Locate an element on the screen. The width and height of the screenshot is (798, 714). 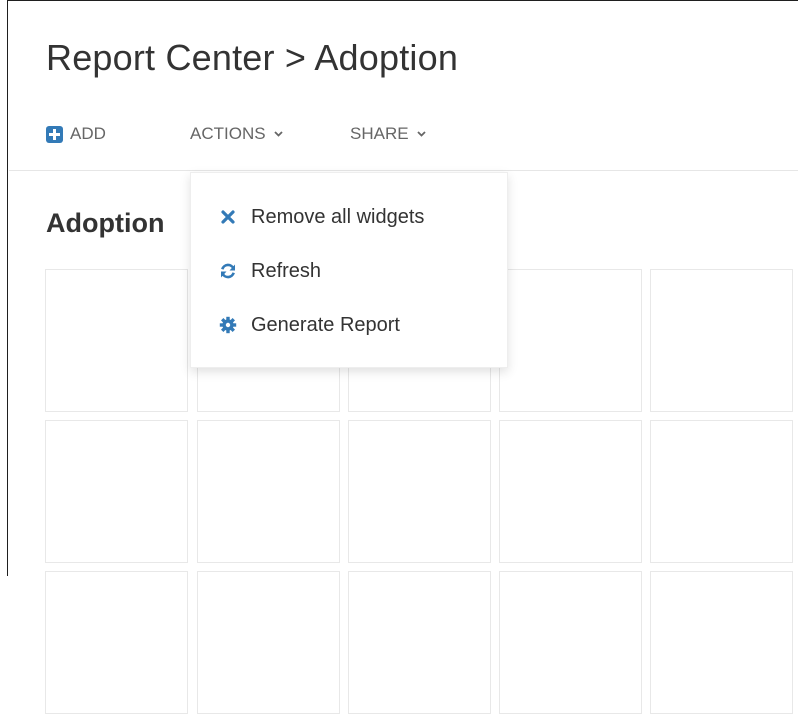
times-icon is located at coordinates (228, 217).